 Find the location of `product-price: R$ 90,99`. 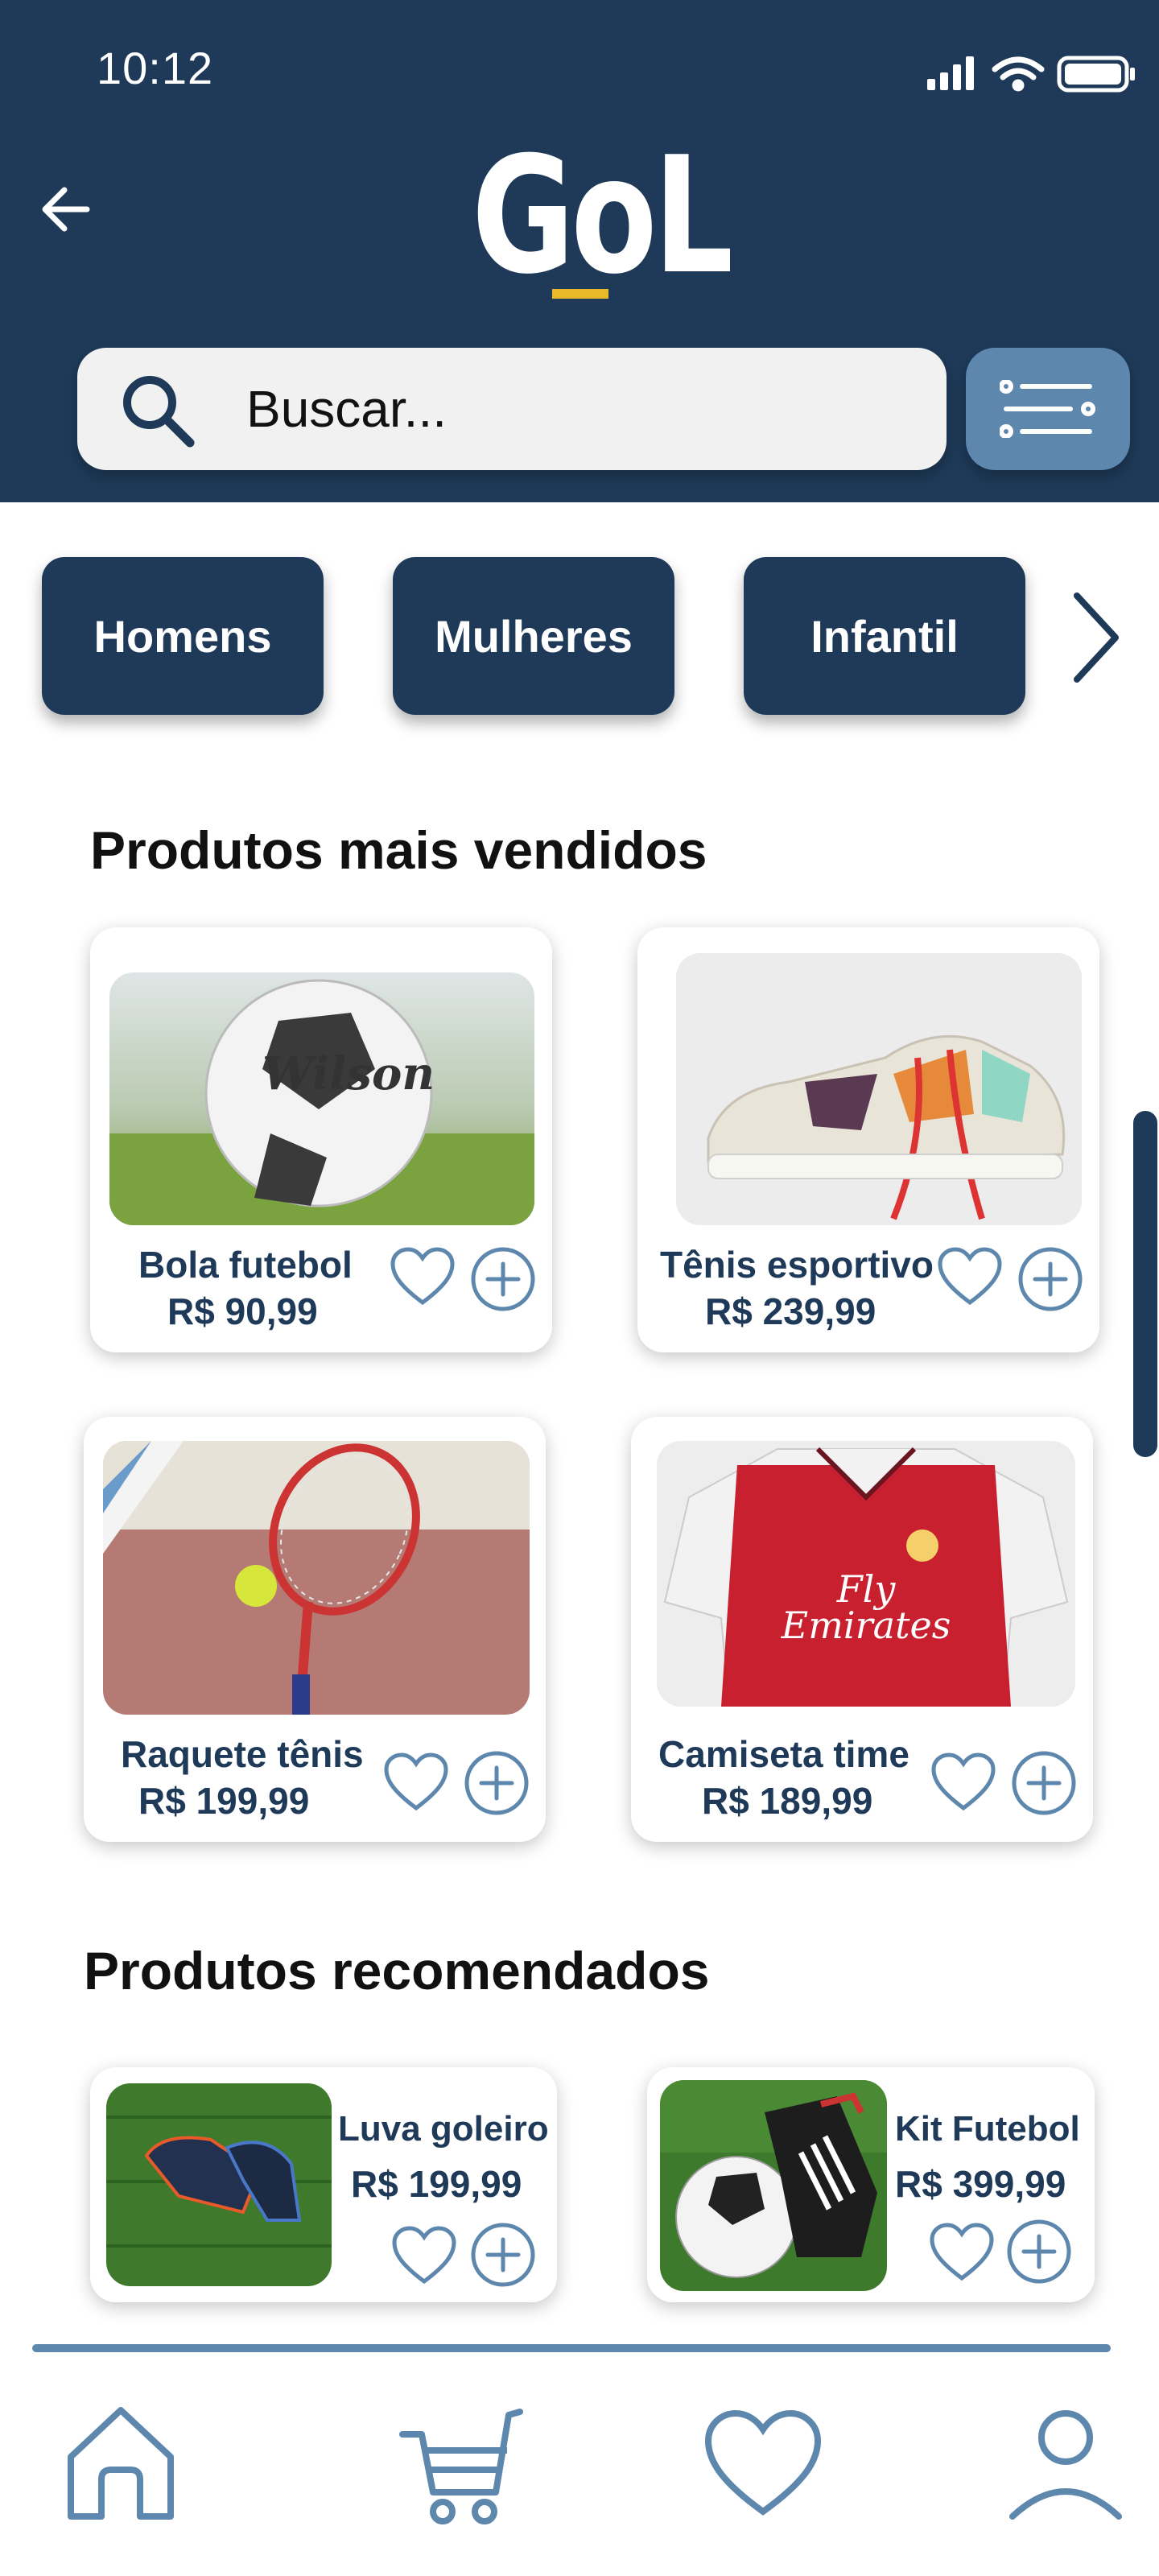

product-price: R$ 90,99 is located at coordinates (242, 1311).